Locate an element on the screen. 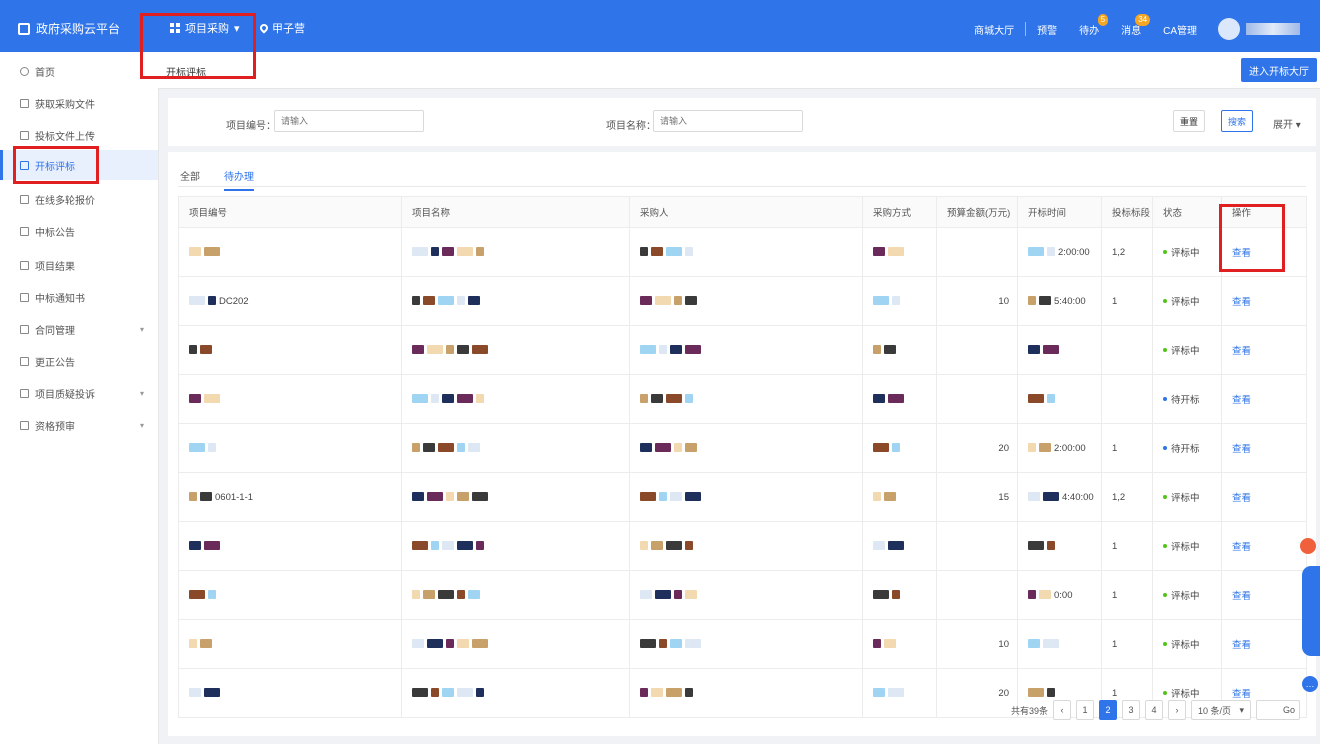 This screenshot has width=1320, height=744. search-button: 搜索 is located at coordinates (1237, 121).